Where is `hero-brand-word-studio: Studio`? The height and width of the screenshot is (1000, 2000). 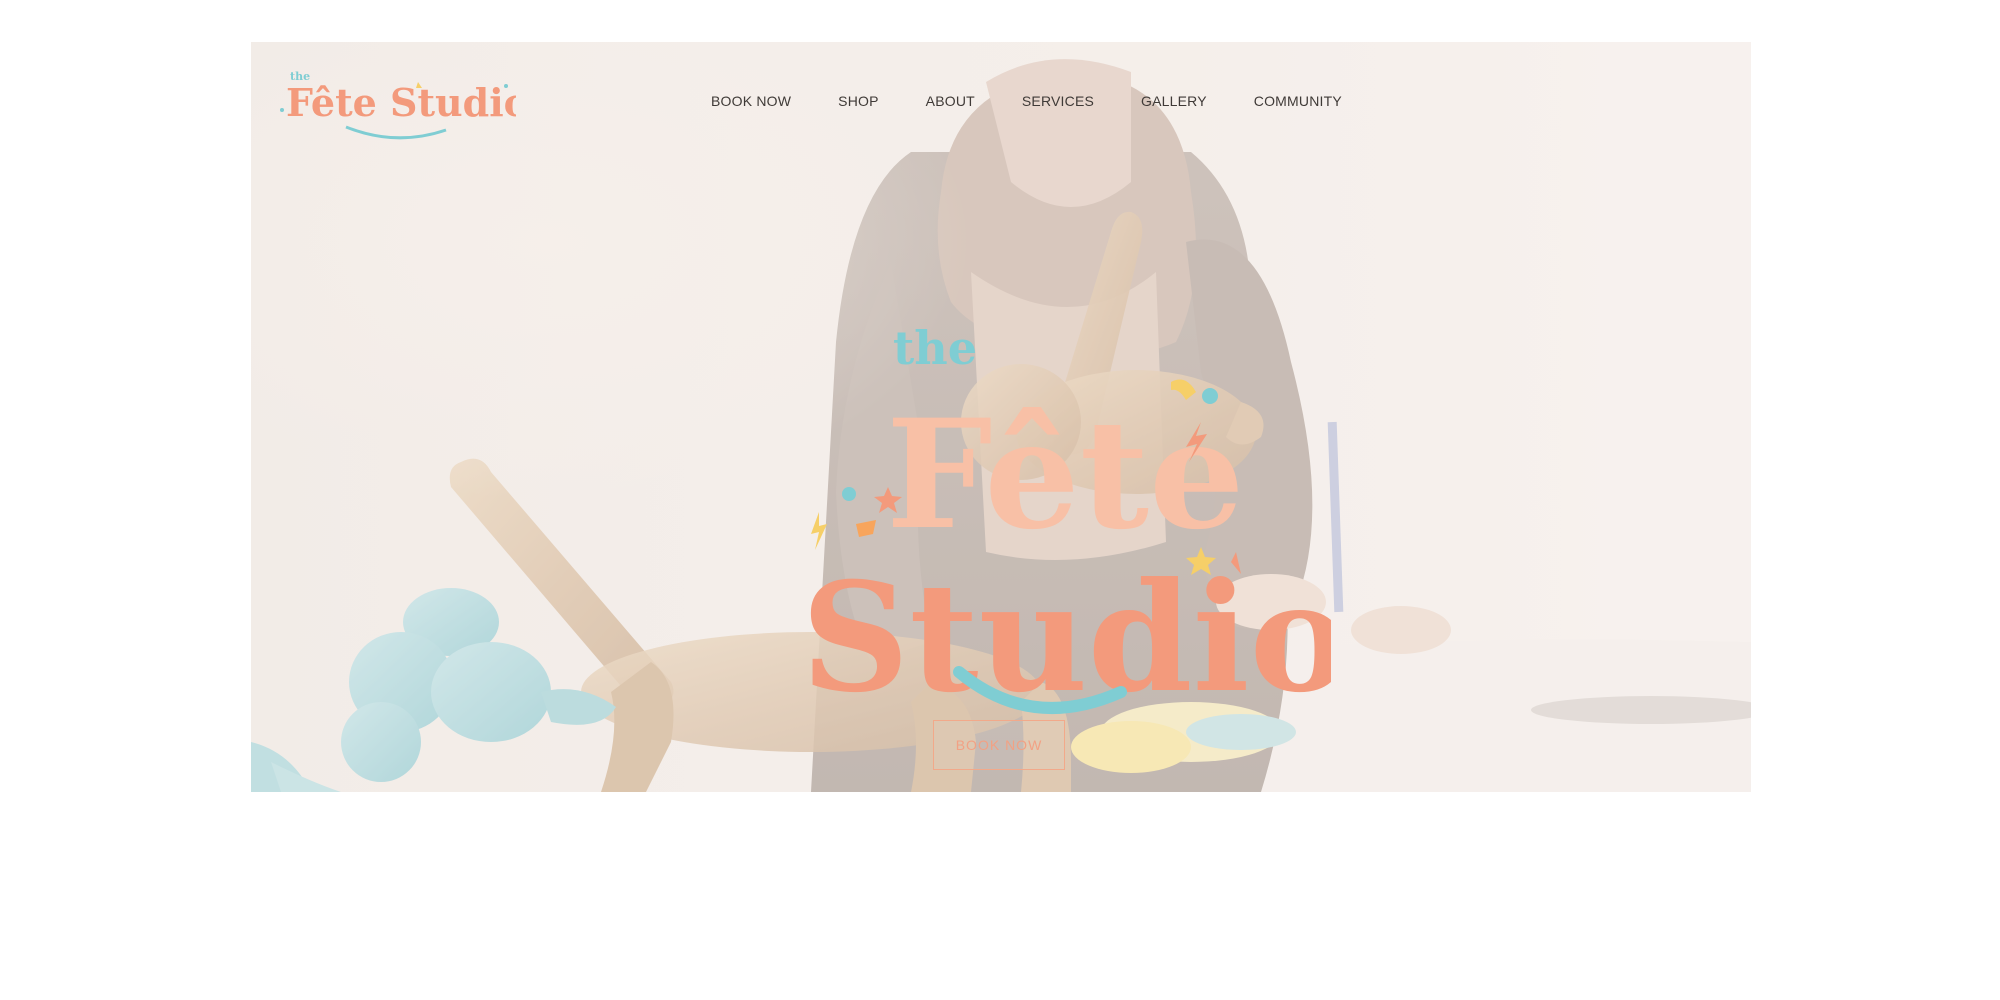 hero-brand-word-studio: Studio is located at coordinates (1066, 638).